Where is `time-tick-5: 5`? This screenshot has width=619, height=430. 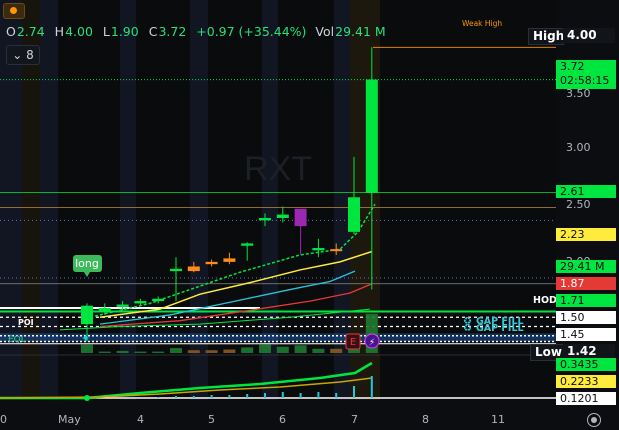 time-tick-5: 5 is located at coordinates (211, 419).